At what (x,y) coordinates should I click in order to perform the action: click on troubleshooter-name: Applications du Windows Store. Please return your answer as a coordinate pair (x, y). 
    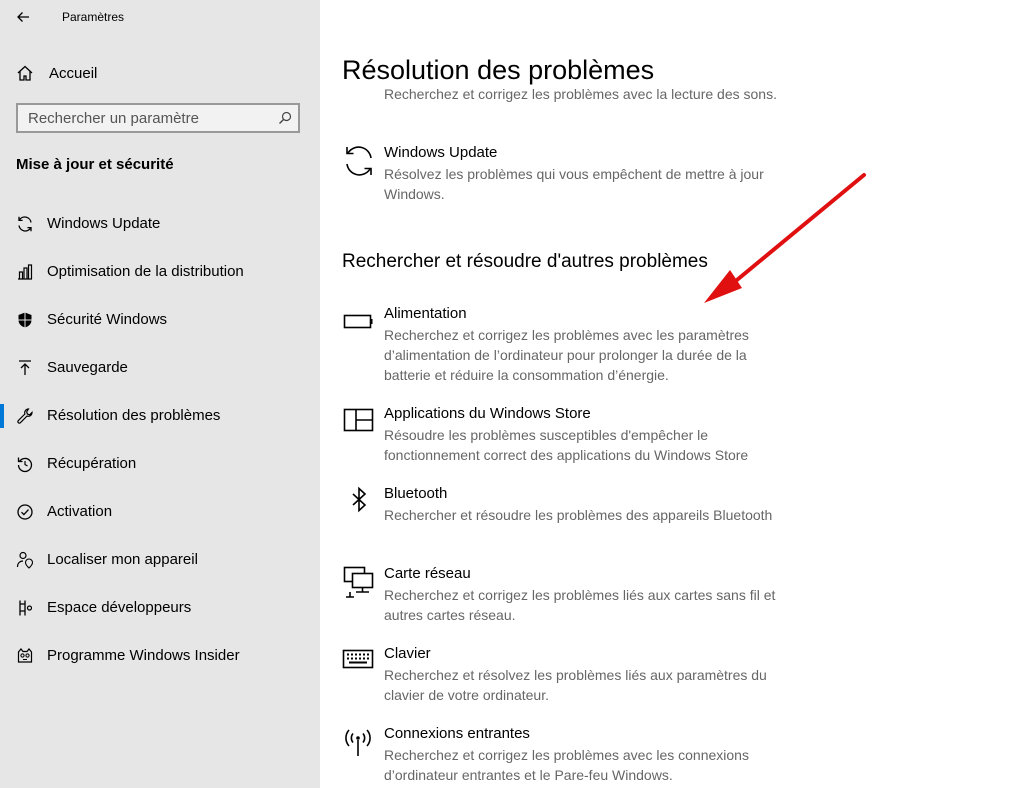
    Looking at the image, I should click on (487, 413).